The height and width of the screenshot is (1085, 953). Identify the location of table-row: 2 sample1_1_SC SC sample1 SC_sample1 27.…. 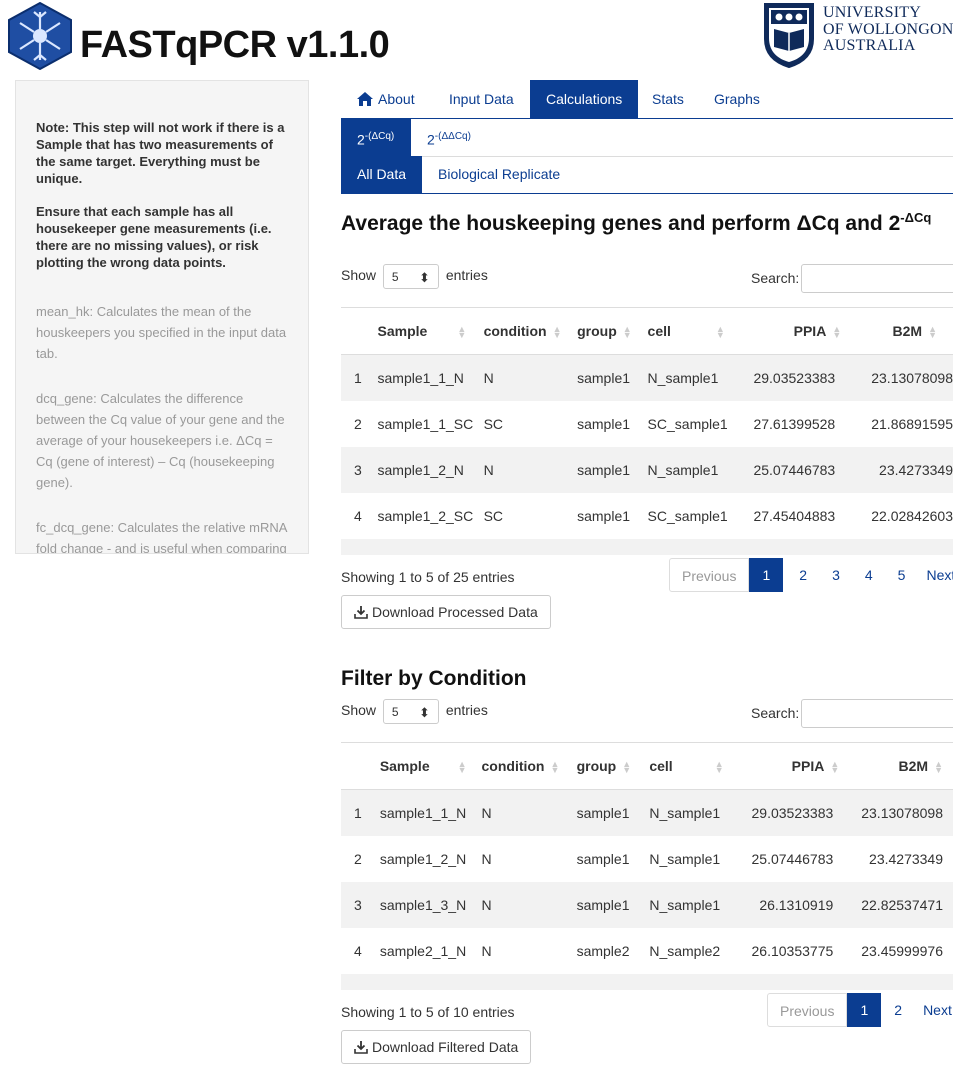
(647, 424).